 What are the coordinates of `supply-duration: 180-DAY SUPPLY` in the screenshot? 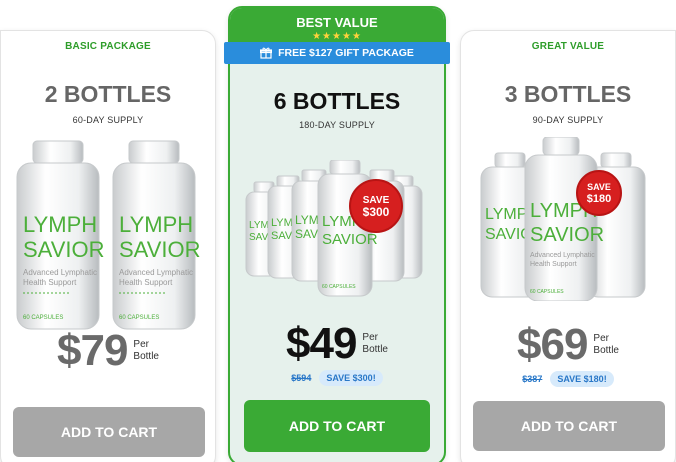 It's located at (337, 125).